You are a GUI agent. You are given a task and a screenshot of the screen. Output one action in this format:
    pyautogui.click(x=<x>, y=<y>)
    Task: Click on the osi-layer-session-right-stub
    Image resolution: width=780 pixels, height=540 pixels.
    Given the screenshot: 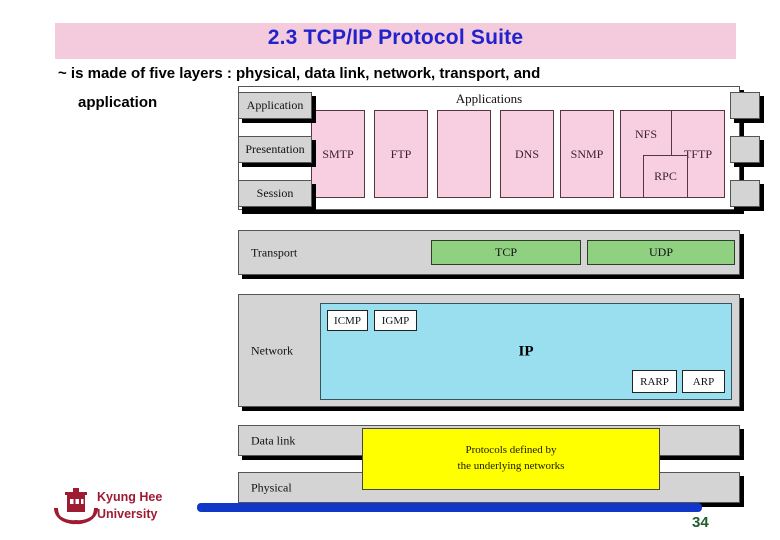 What is the action you would take?
    pyautogui.click(x=745, y=193)
    